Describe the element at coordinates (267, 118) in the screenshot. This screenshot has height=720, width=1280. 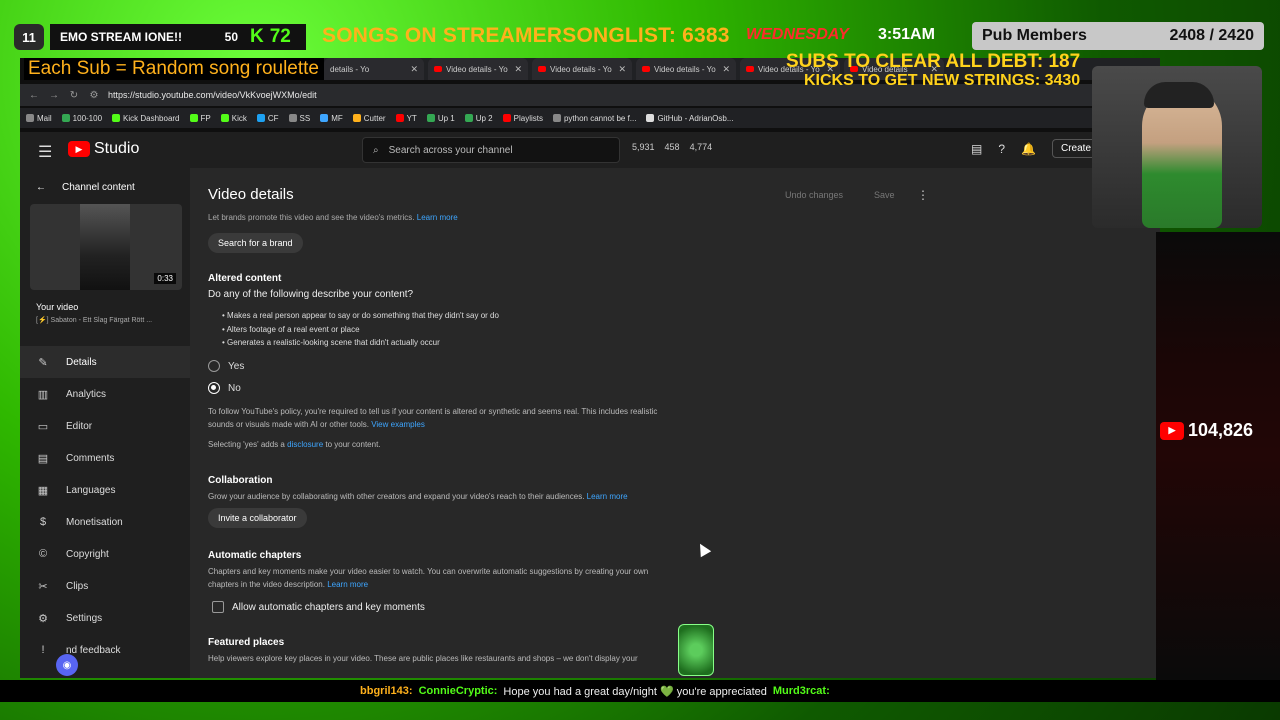
I see `bookmark-item: CF` at that location.